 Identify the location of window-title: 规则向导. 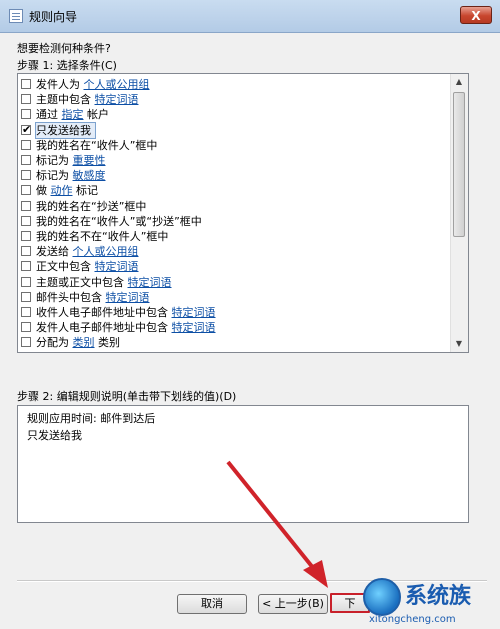
(53, 17).